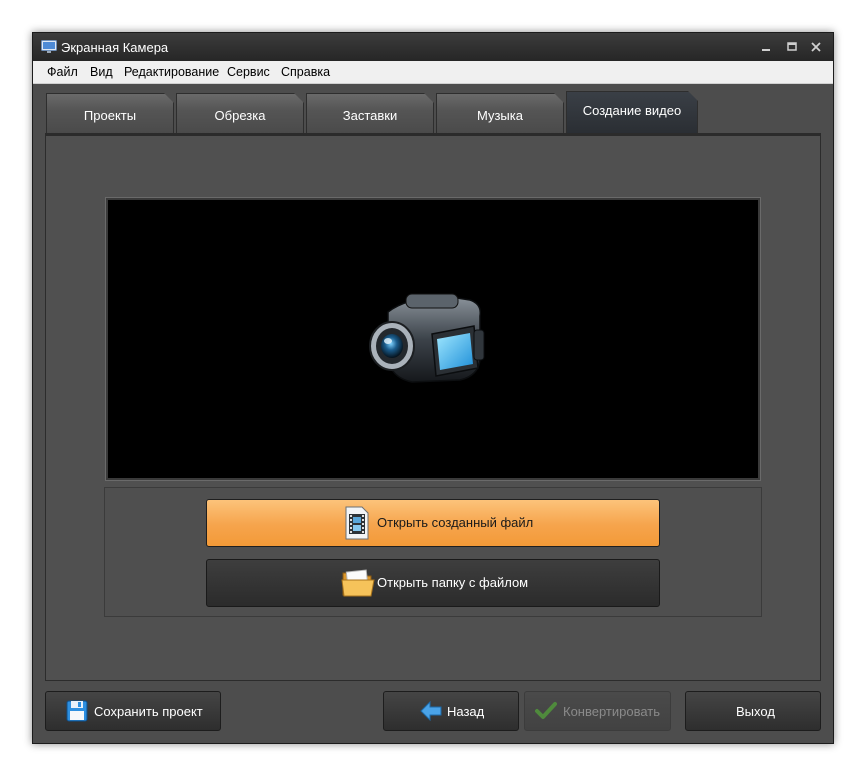 The width and height of the screenshot is (864, 774). What do you see at coordinates (115, 47) in the screenshot?
I see `window-title: Экранная Камера` at bounding box center [115, 47].